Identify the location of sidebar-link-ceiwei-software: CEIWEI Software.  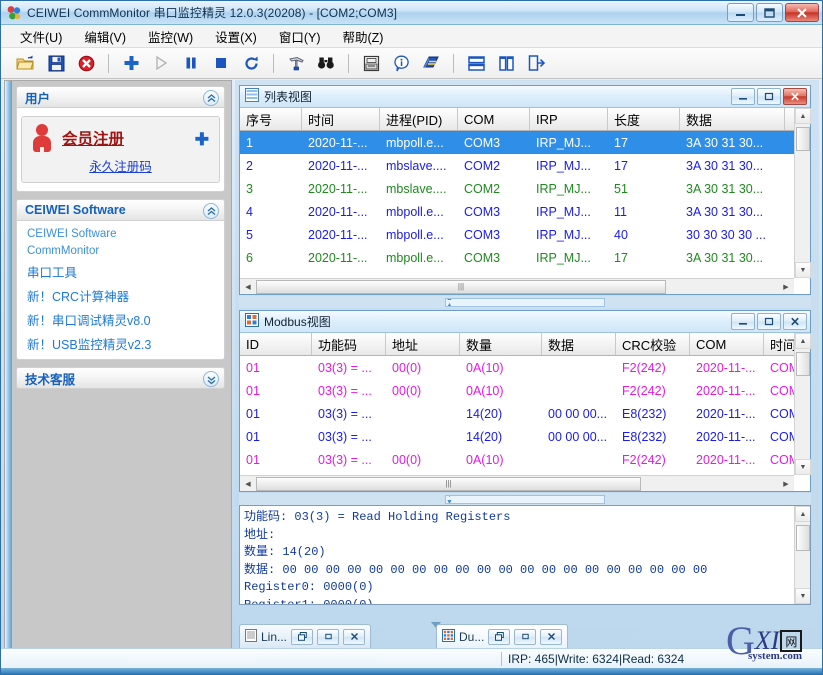
(120, 233).